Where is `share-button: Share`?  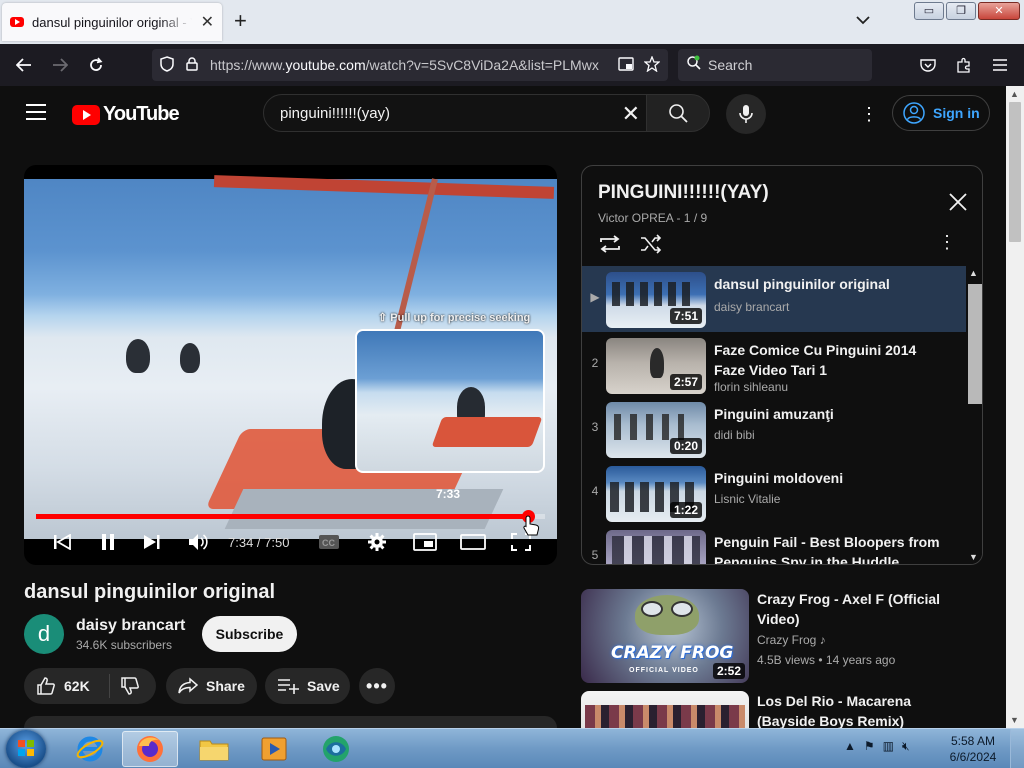 share-button: Share is located at coordinates (211, 686).